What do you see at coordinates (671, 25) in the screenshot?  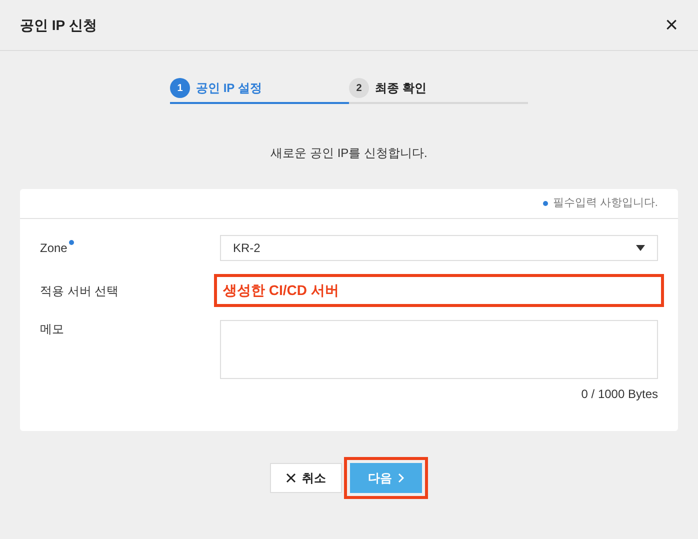 I see `close-button: ×` at bounding box center [671, 25].